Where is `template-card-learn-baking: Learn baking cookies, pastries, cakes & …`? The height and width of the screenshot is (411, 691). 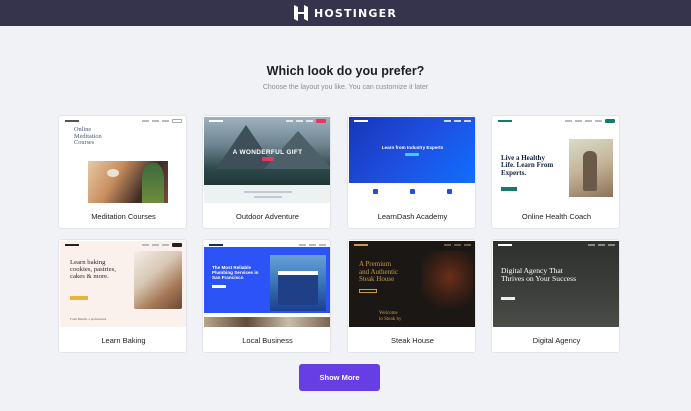
template-card-learn-baking: Learn baking cookies, pastries, cakes & … is located at coordinates (122, 296).